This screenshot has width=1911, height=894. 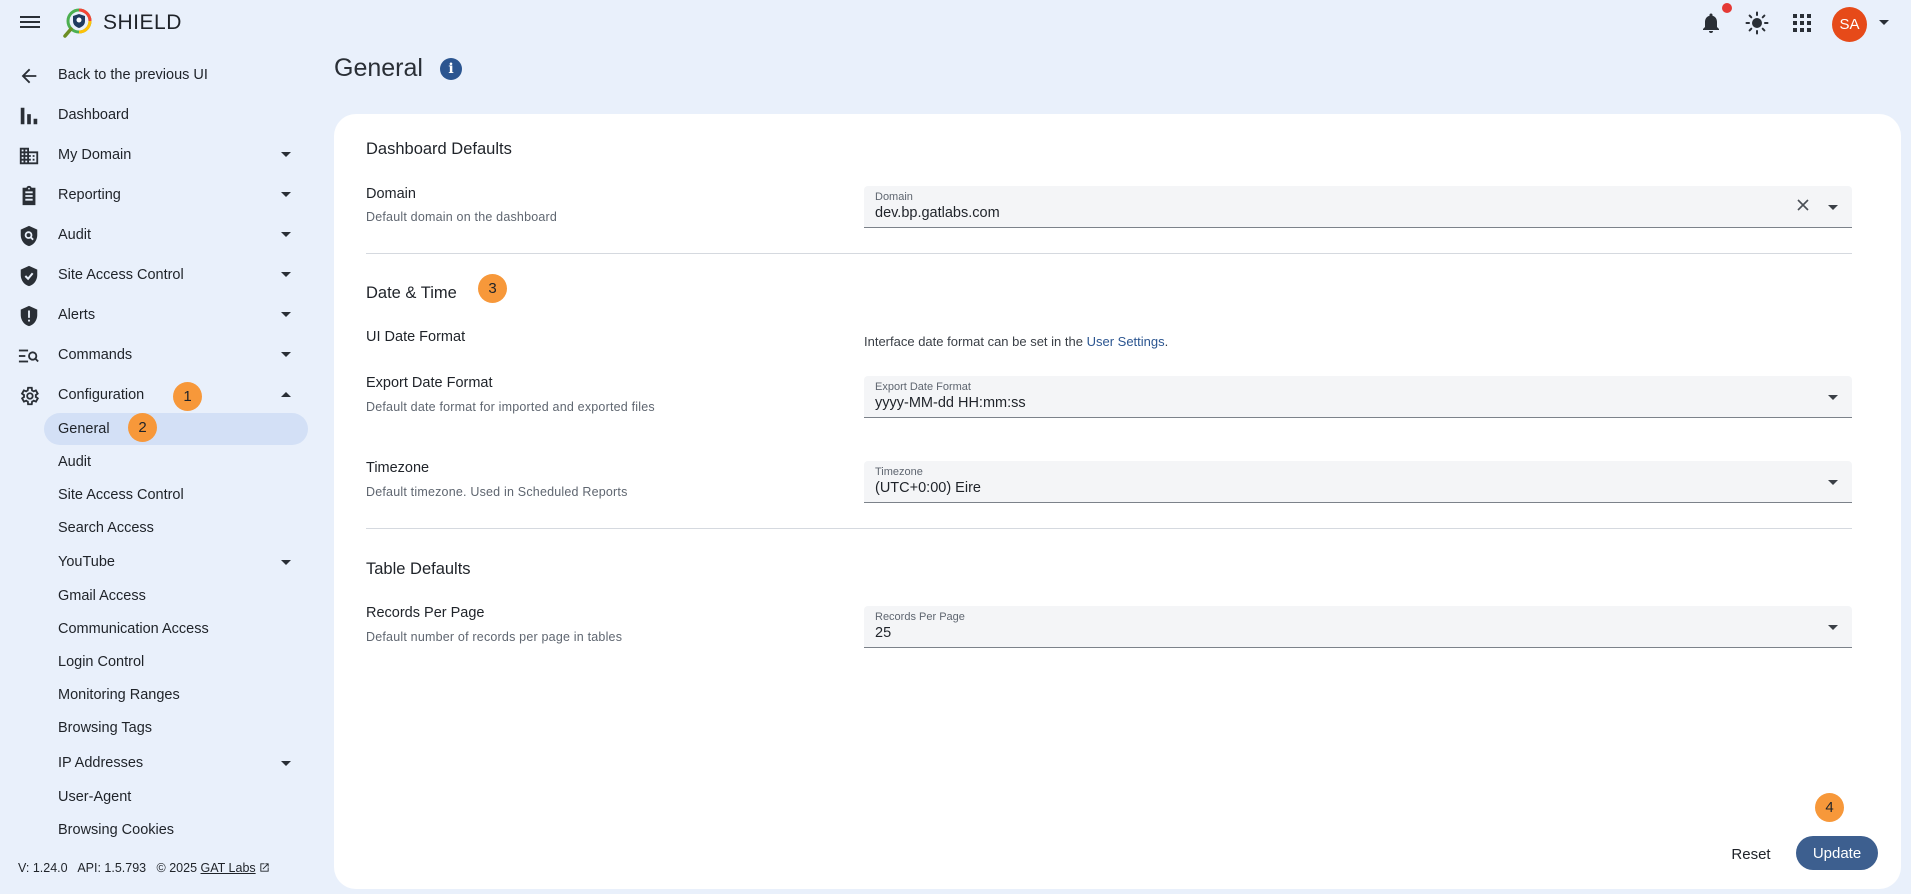 What do you see at coordinates (101, 395) in the screenshot?
I see `sidebar-item-label: Configuration` at bounding box center [101, 395].